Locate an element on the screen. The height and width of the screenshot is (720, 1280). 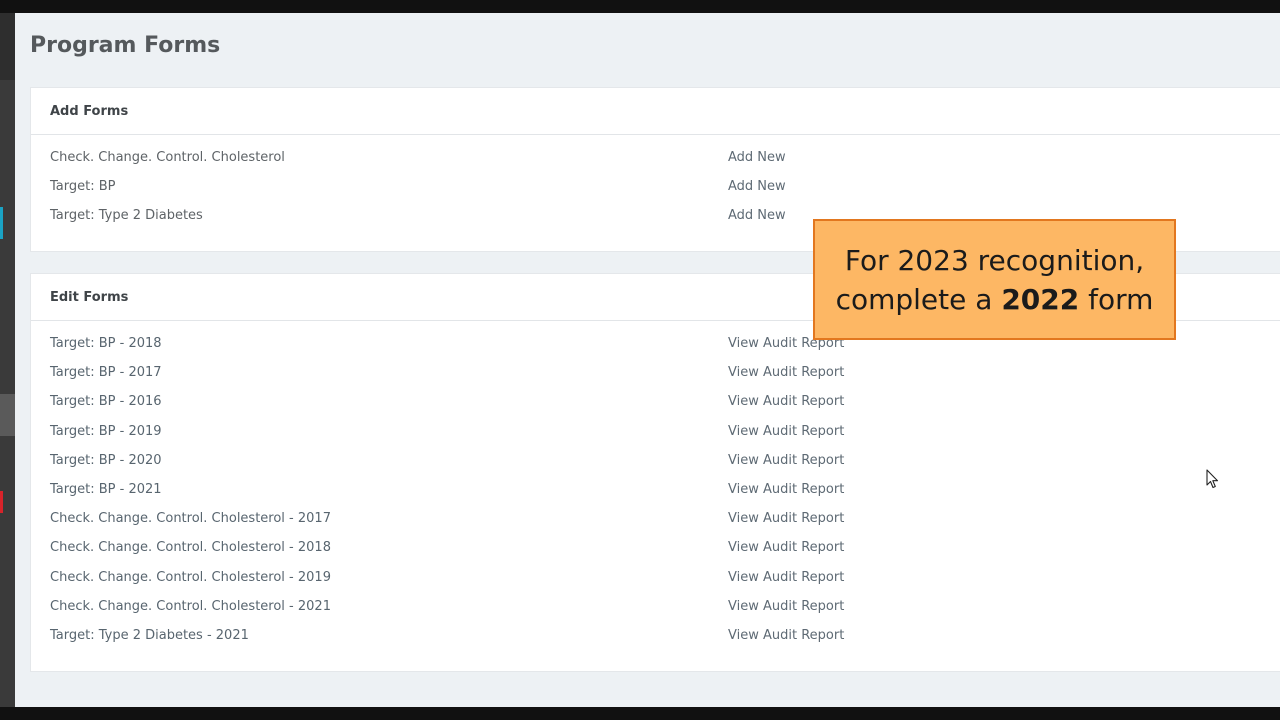
form-edit-link: Target: BP - 2021 is located at coordinates (106, 489).